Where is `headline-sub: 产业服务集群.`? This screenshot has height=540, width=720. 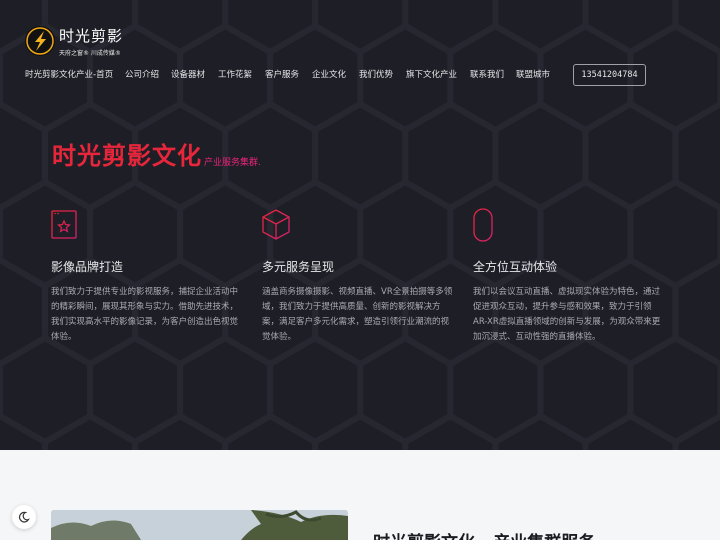 headline-sub: 产业服务集群. is located at coordinates (232, 163).